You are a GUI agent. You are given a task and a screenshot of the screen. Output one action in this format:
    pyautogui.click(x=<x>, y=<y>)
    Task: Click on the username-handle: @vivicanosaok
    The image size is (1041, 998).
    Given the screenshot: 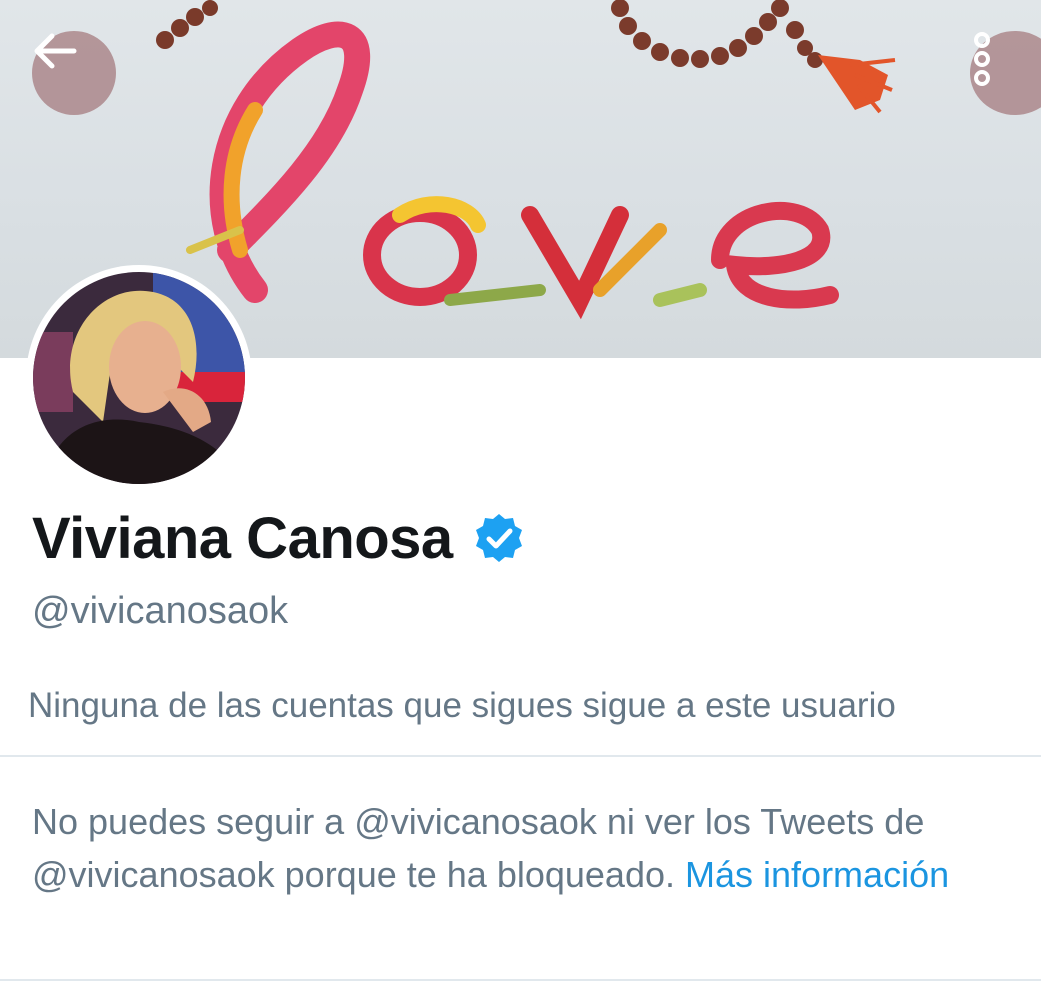 What is the action you would take?
    pyautogui.click(x=160, y=611)
    